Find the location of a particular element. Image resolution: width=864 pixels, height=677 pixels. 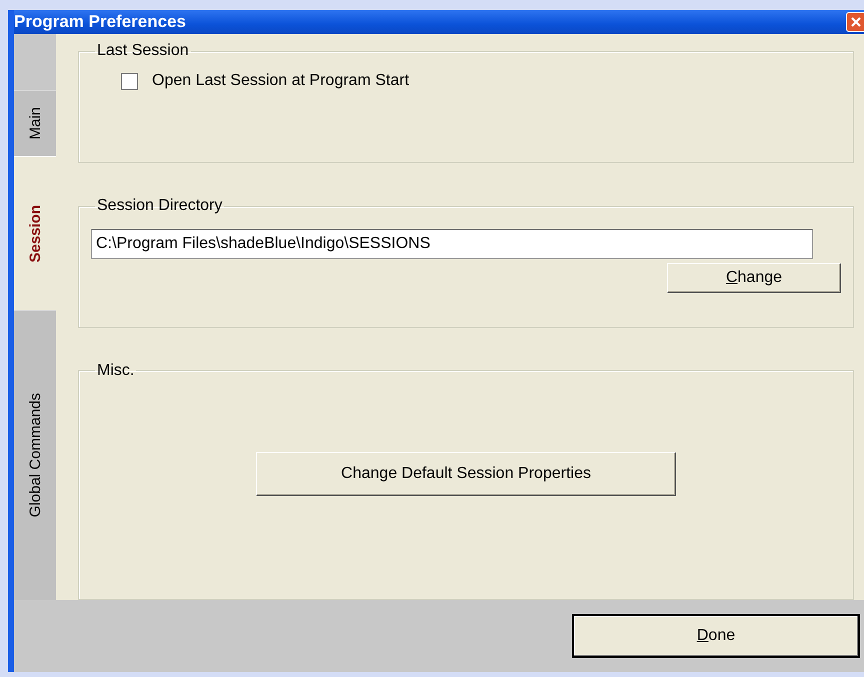

tab: Main is located at coordinates (35, 123).